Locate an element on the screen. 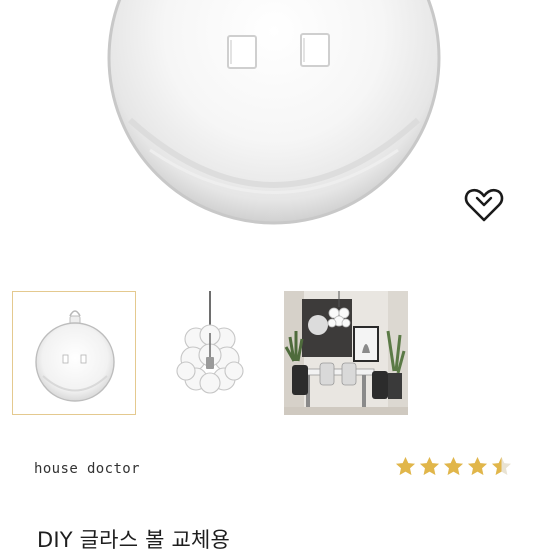 Image resolution: width=555 pixels, height=555 pixels. glass-ball-ornament is located at coordinates (75, 356).